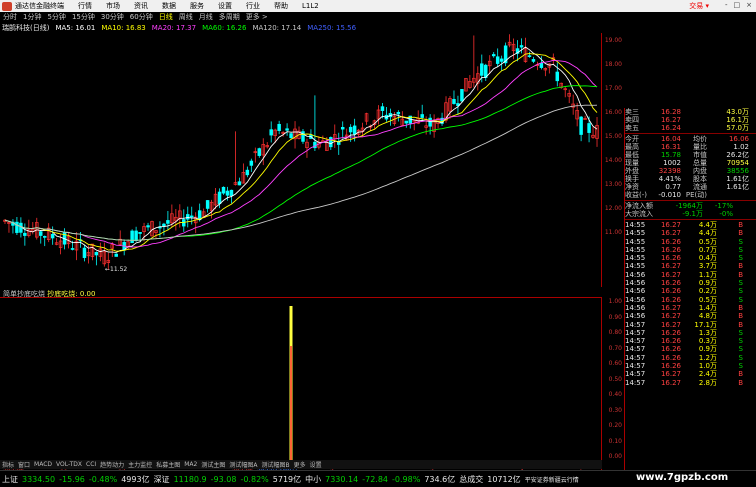 The width and height of the screenshot is (756, 487). I want to click on indicator-tab-7: 私募主图, so click(168, 464).